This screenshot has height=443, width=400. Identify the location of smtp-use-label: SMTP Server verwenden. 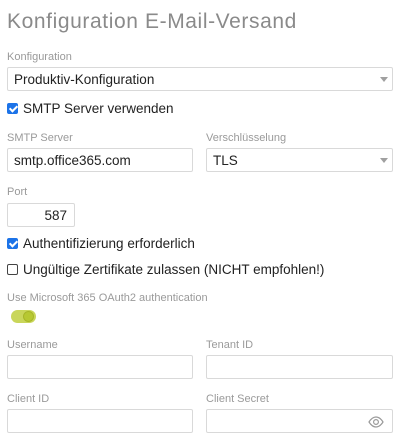
(98, 108).